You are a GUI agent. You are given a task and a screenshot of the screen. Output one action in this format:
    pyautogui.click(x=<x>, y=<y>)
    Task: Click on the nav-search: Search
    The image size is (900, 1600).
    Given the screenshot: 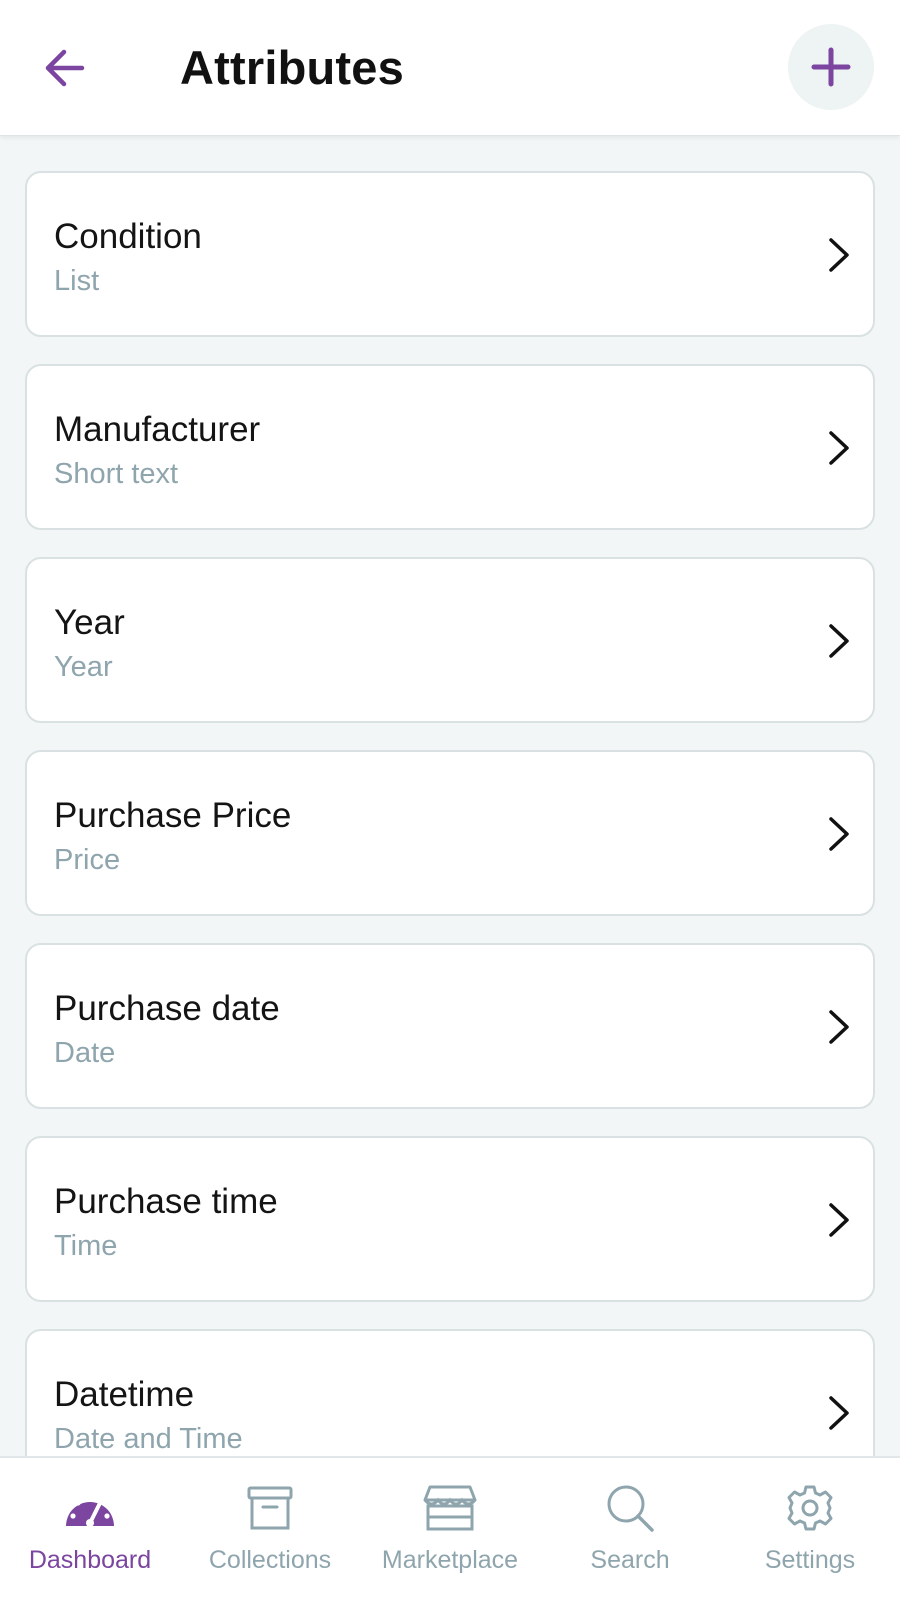 What is the action you would take?
    pyautogui.click(x=630, y=1529)
    